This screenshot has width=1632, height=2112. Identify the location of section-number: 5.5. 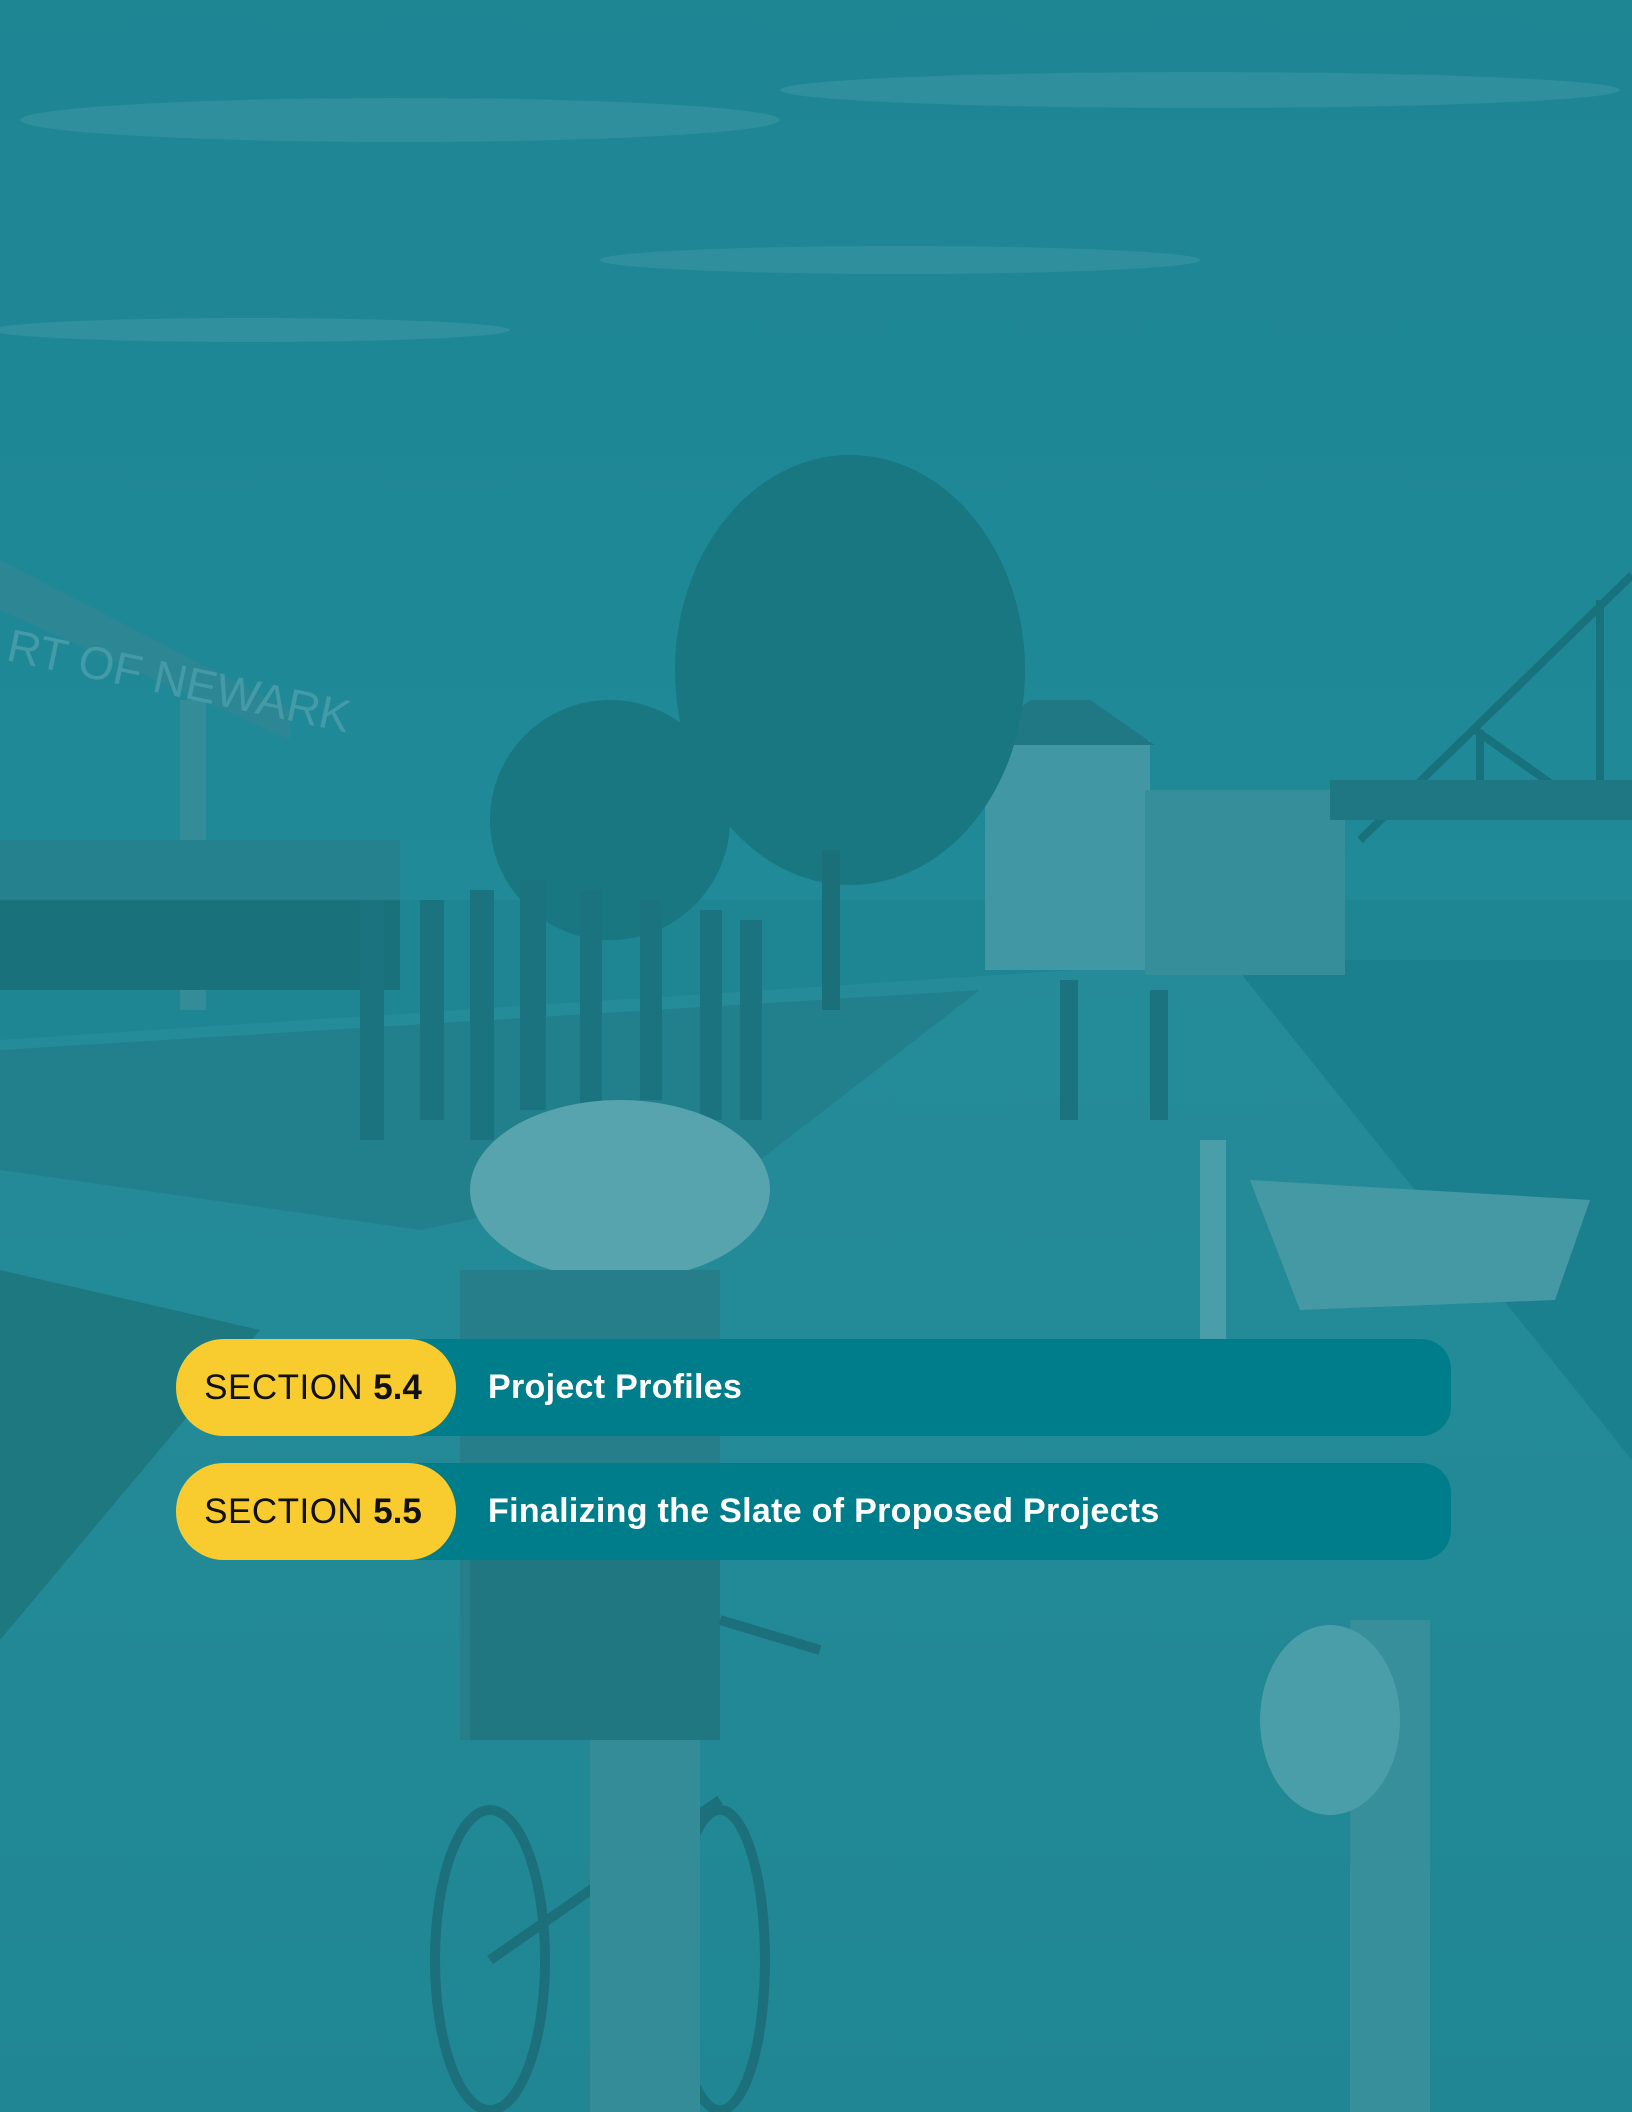
(397, 1511).